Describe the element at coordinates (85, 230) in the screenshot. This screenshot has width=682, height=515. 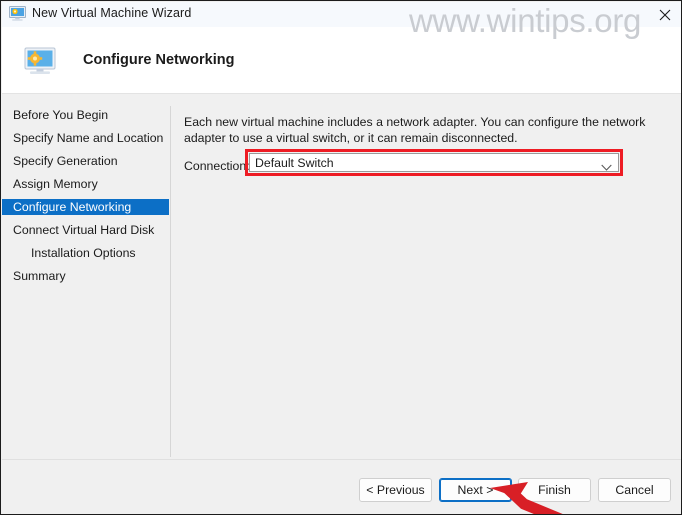
I see `sidebar-item-connect-virtual-hard-disk: Connect Virtual Hard Disk` at that location.